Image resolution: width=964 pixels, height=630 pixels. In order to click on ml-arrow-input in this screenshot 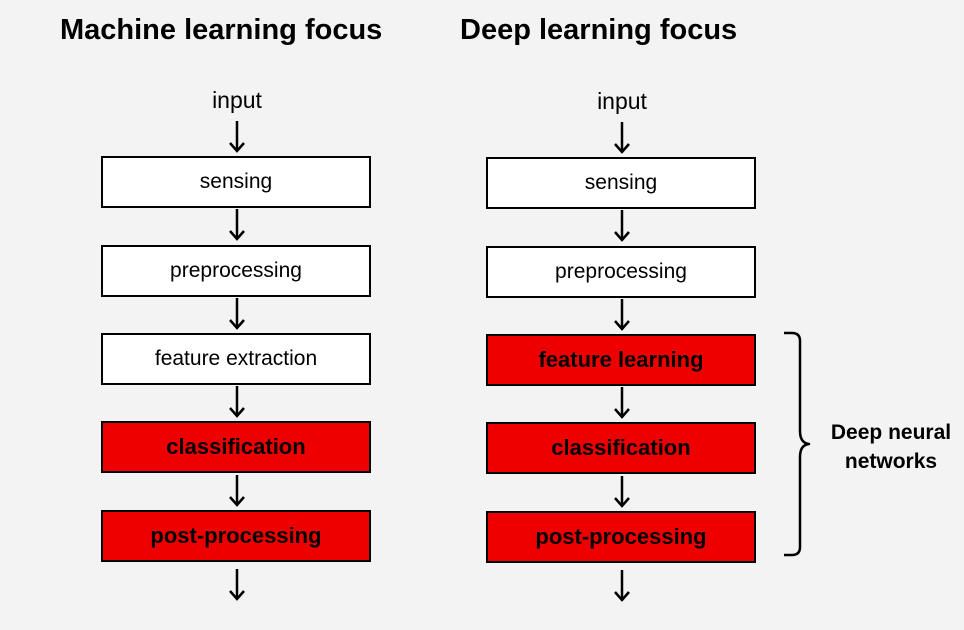, I will do `click(237, 137)`.